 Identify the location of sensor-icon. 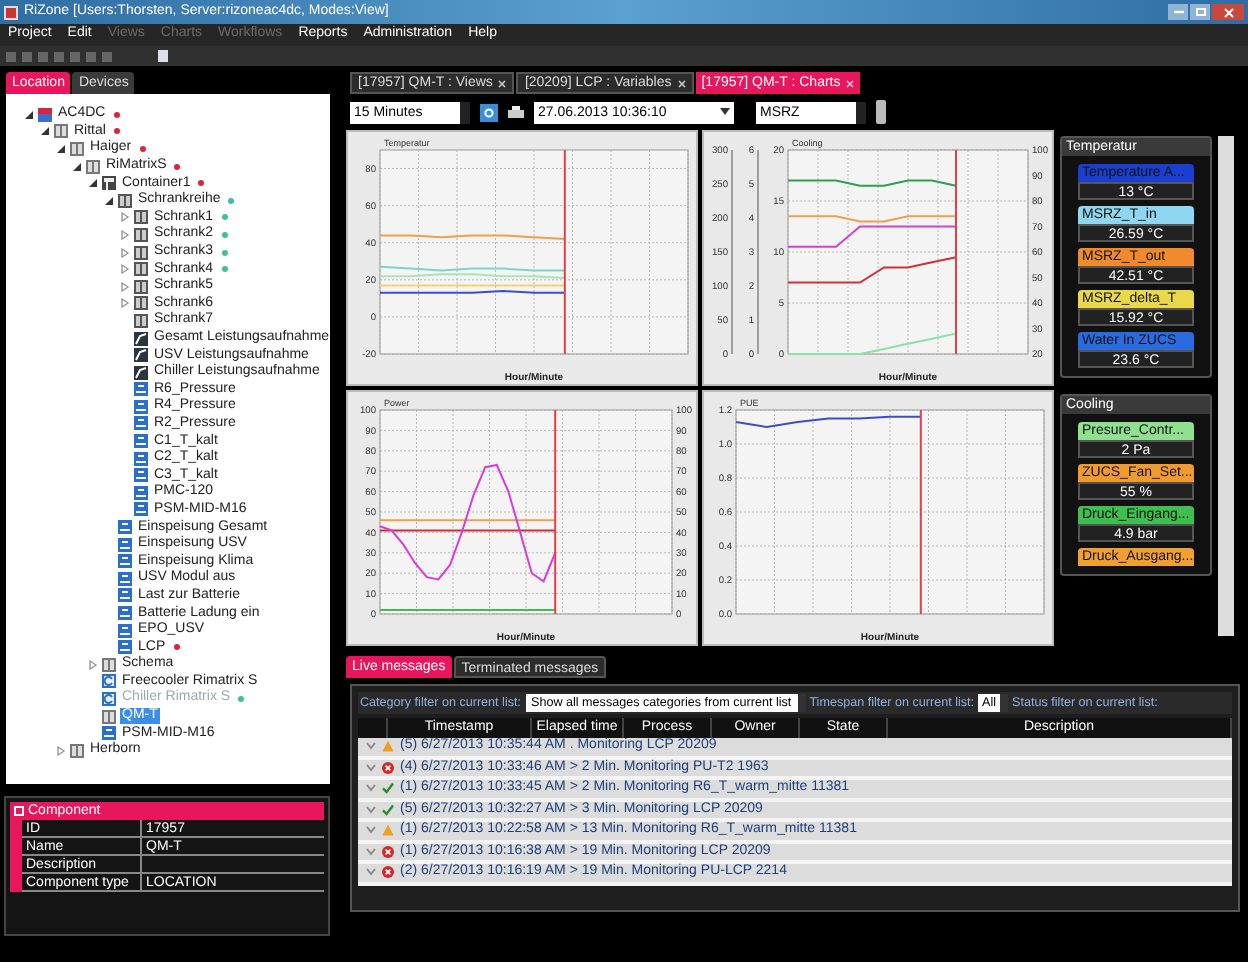
(109, 733).